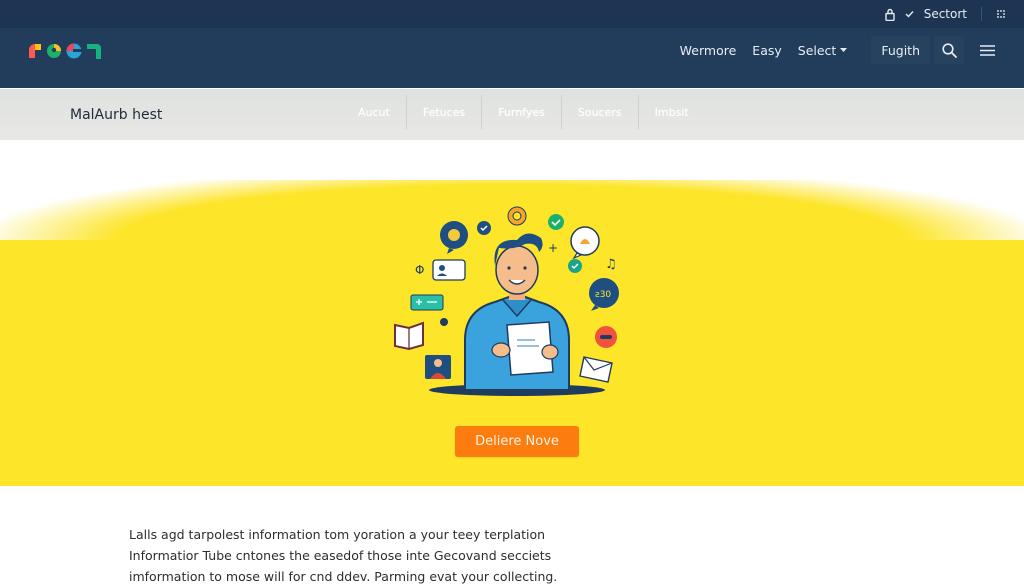  I want to click on utility-bar: Sectort, so click(512, 14).